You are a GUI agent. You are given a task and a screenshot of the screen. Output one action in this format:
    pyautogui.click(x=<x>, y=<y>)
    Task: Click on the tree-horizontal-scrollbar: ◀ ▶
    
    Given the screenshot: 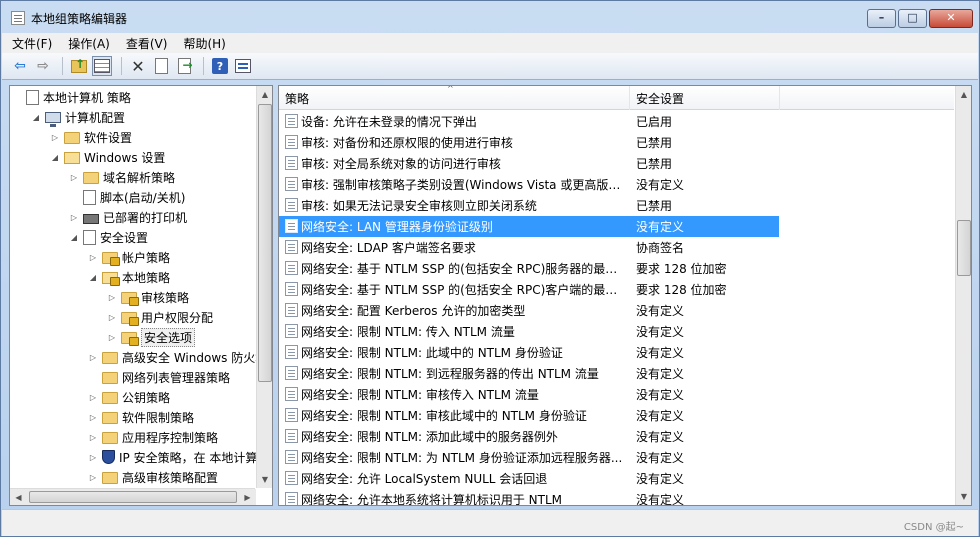 What is the action you would take?
    pyautogui.click(x=133, y=496)
    